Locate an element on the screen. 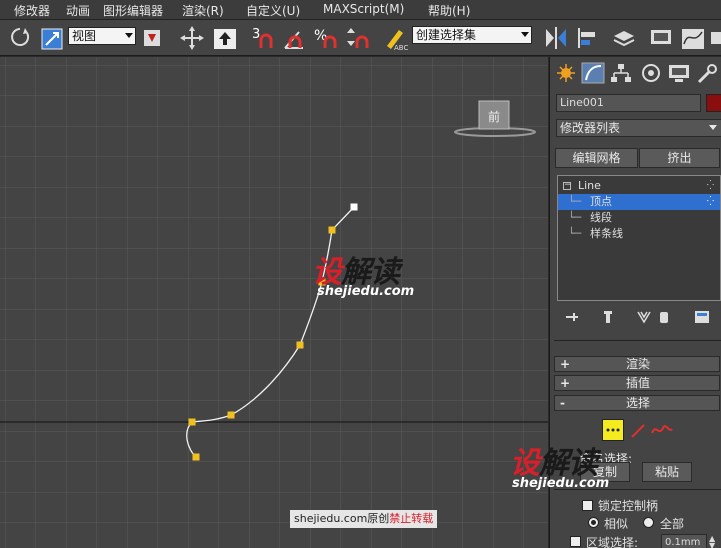 This screenshot has width=721, height=548. pin-stack-icon is located at coordinates (572, 318).